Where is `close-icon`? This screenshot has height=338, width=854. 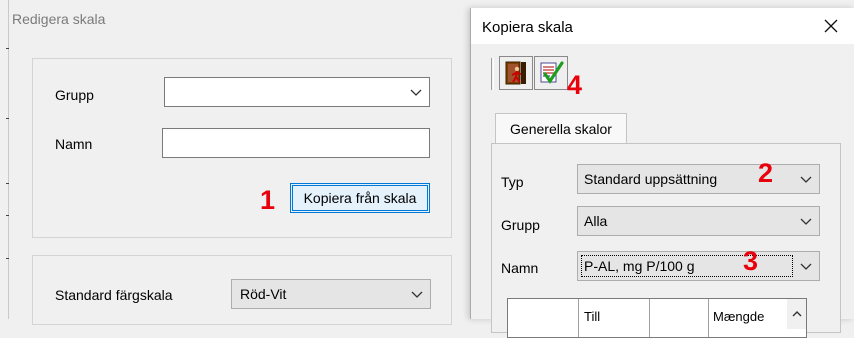
close-icon is located at coordinates (831, 26).